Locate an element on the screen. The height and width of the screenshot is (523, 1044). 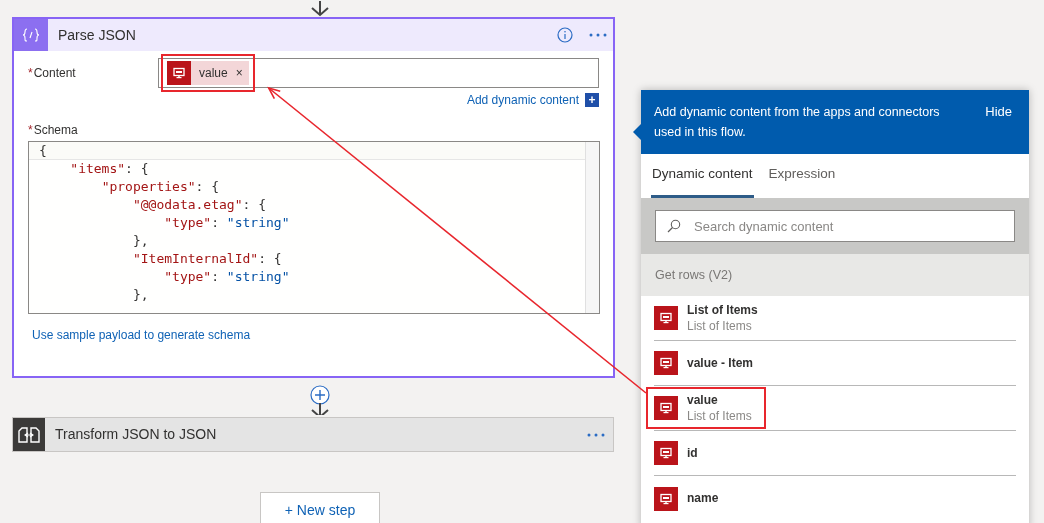
code-line: "properties": { is located at coordinates (160, 187).